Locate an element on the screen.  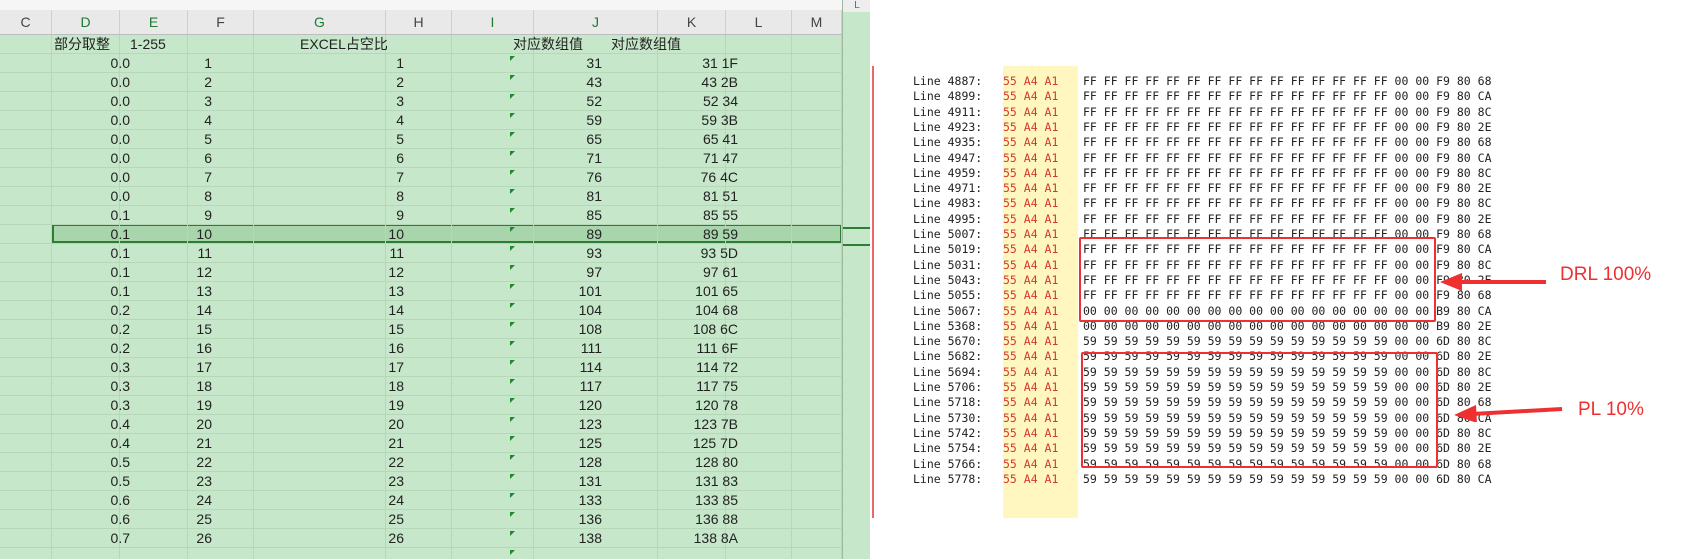
cell-g: 7 is located at coordinates (329, 177).